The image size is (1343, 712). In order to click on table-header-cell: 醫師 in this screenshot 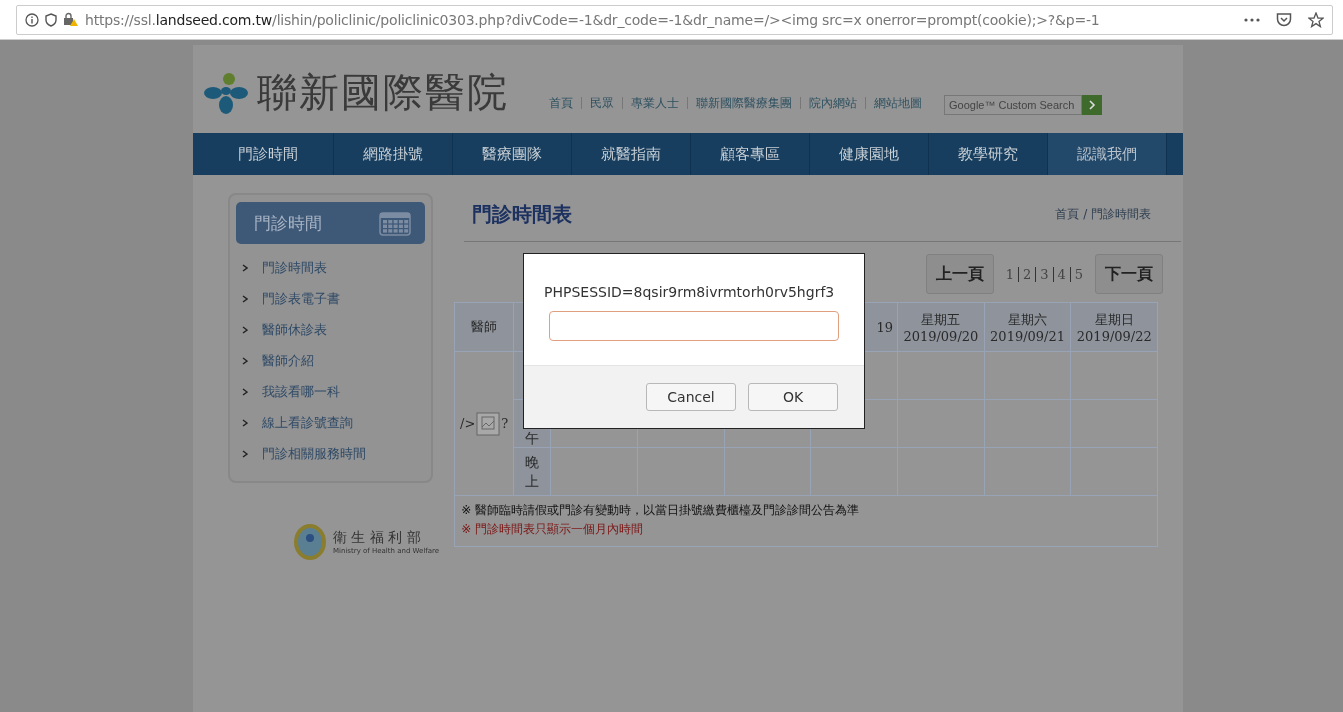, I will do `click(484, 327)`.